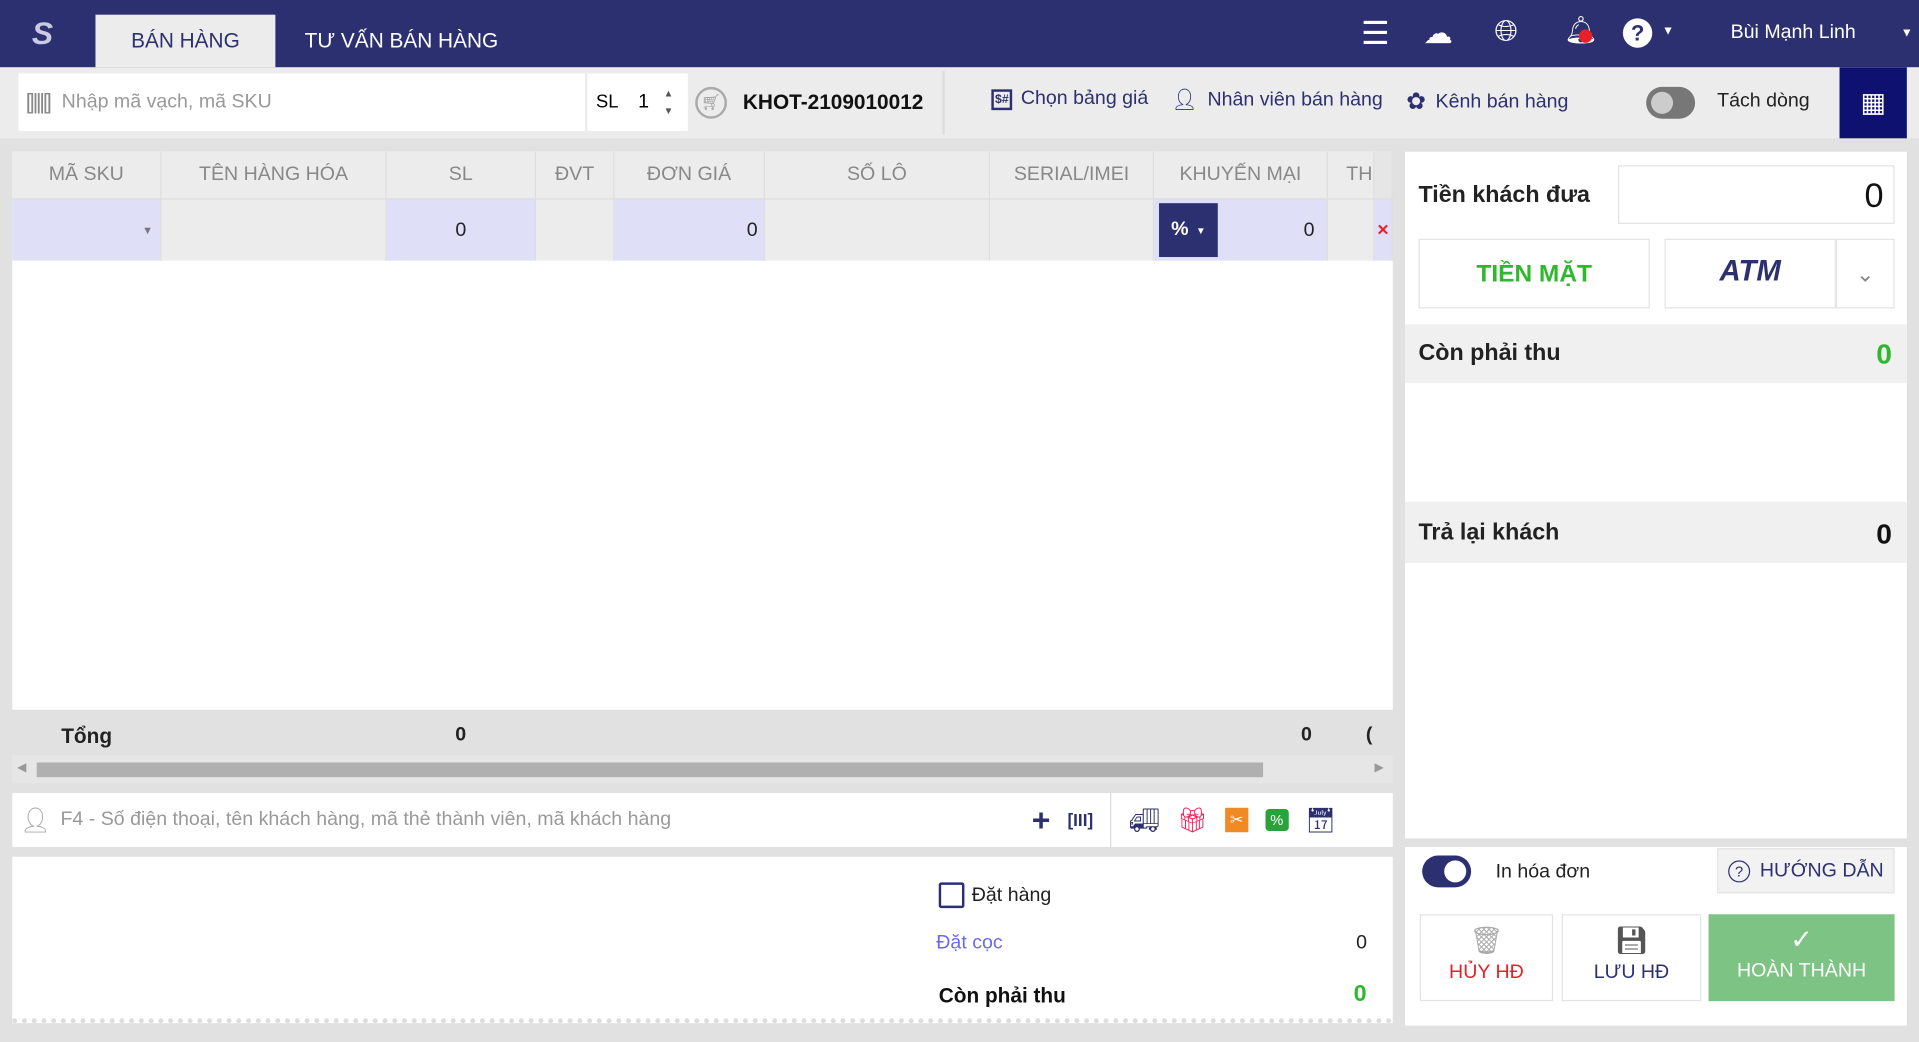 This screenshot has width=1919, height=1042. I want to click on person-icon: 👤︎, so click(1184, 100).